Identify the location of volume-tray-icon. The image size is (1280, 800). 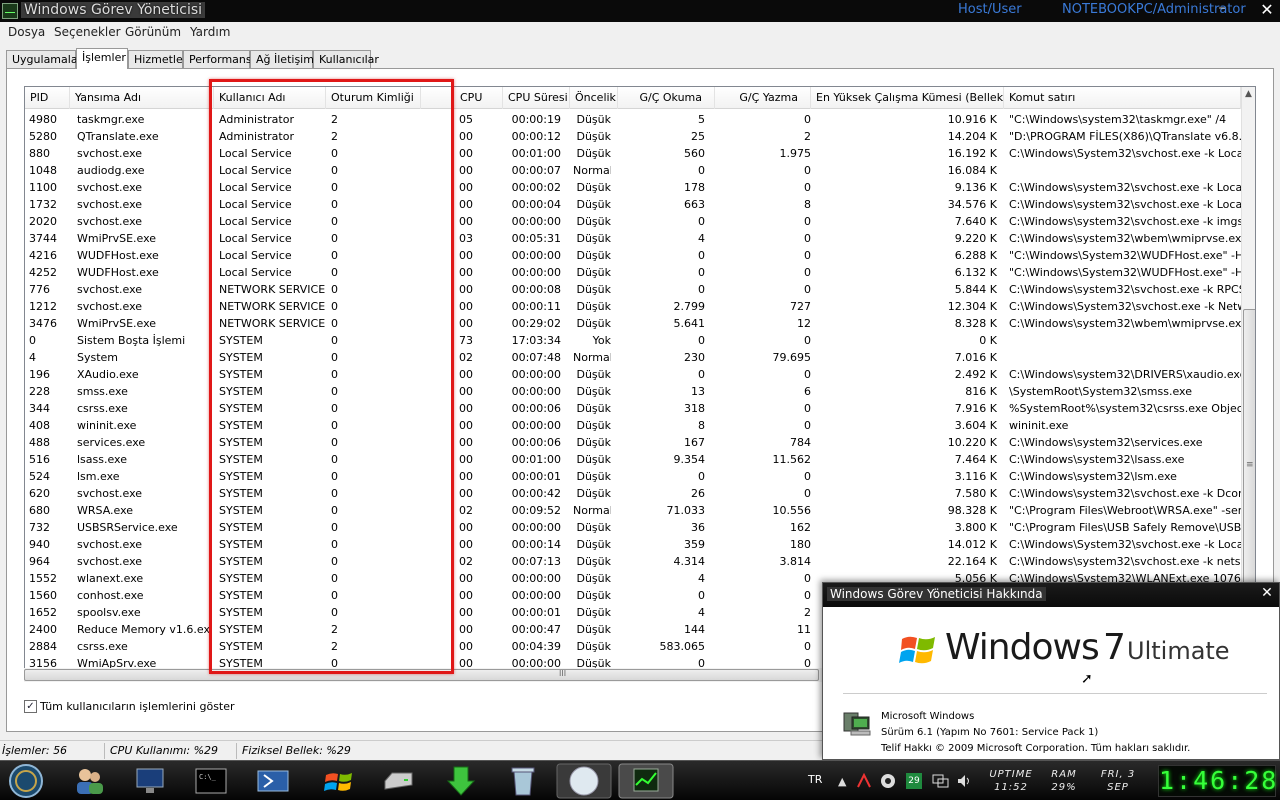
(964, 781).